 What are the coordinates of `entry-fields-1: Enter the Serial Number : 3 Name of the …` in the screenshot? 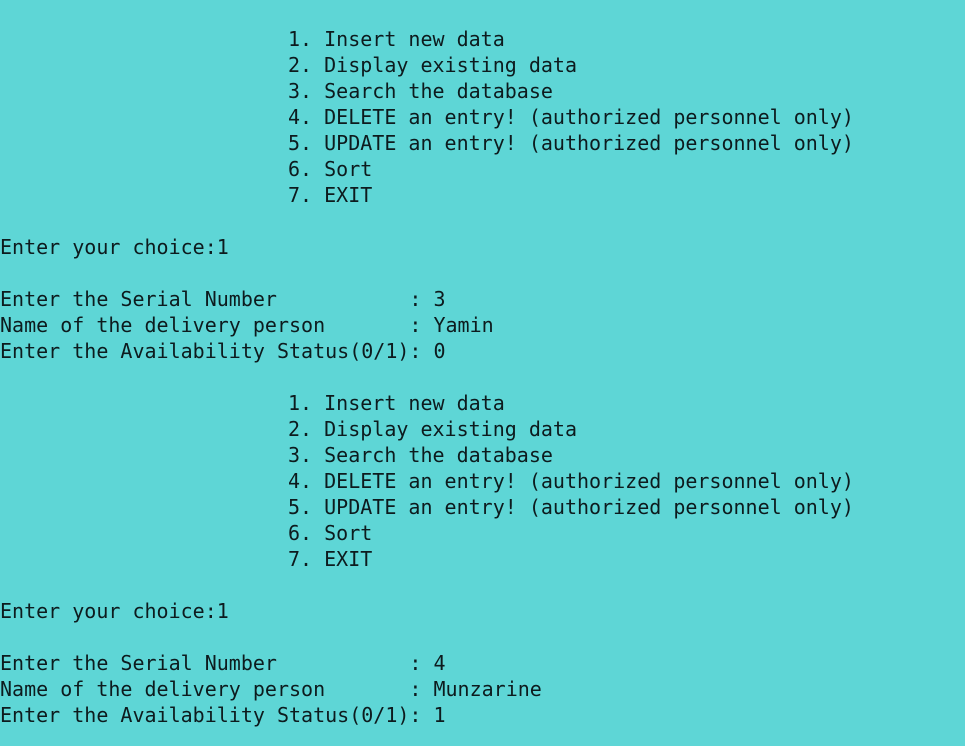 It's located at (482, 325).